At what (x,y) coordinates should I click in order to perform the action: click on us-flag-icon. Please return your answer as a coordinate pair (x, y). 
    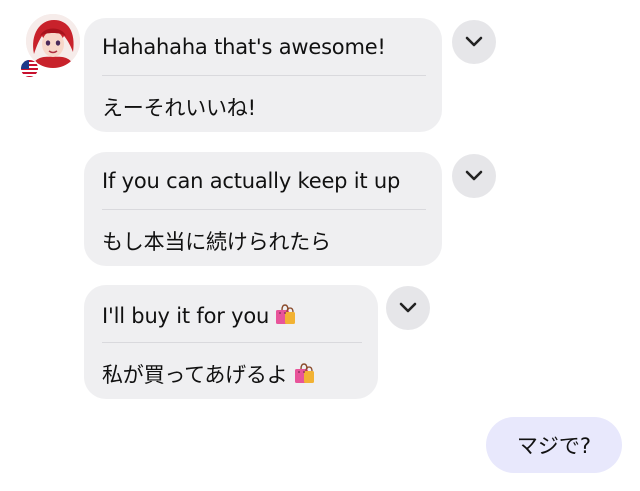
    Looking at the image, I should click on (29, 68).